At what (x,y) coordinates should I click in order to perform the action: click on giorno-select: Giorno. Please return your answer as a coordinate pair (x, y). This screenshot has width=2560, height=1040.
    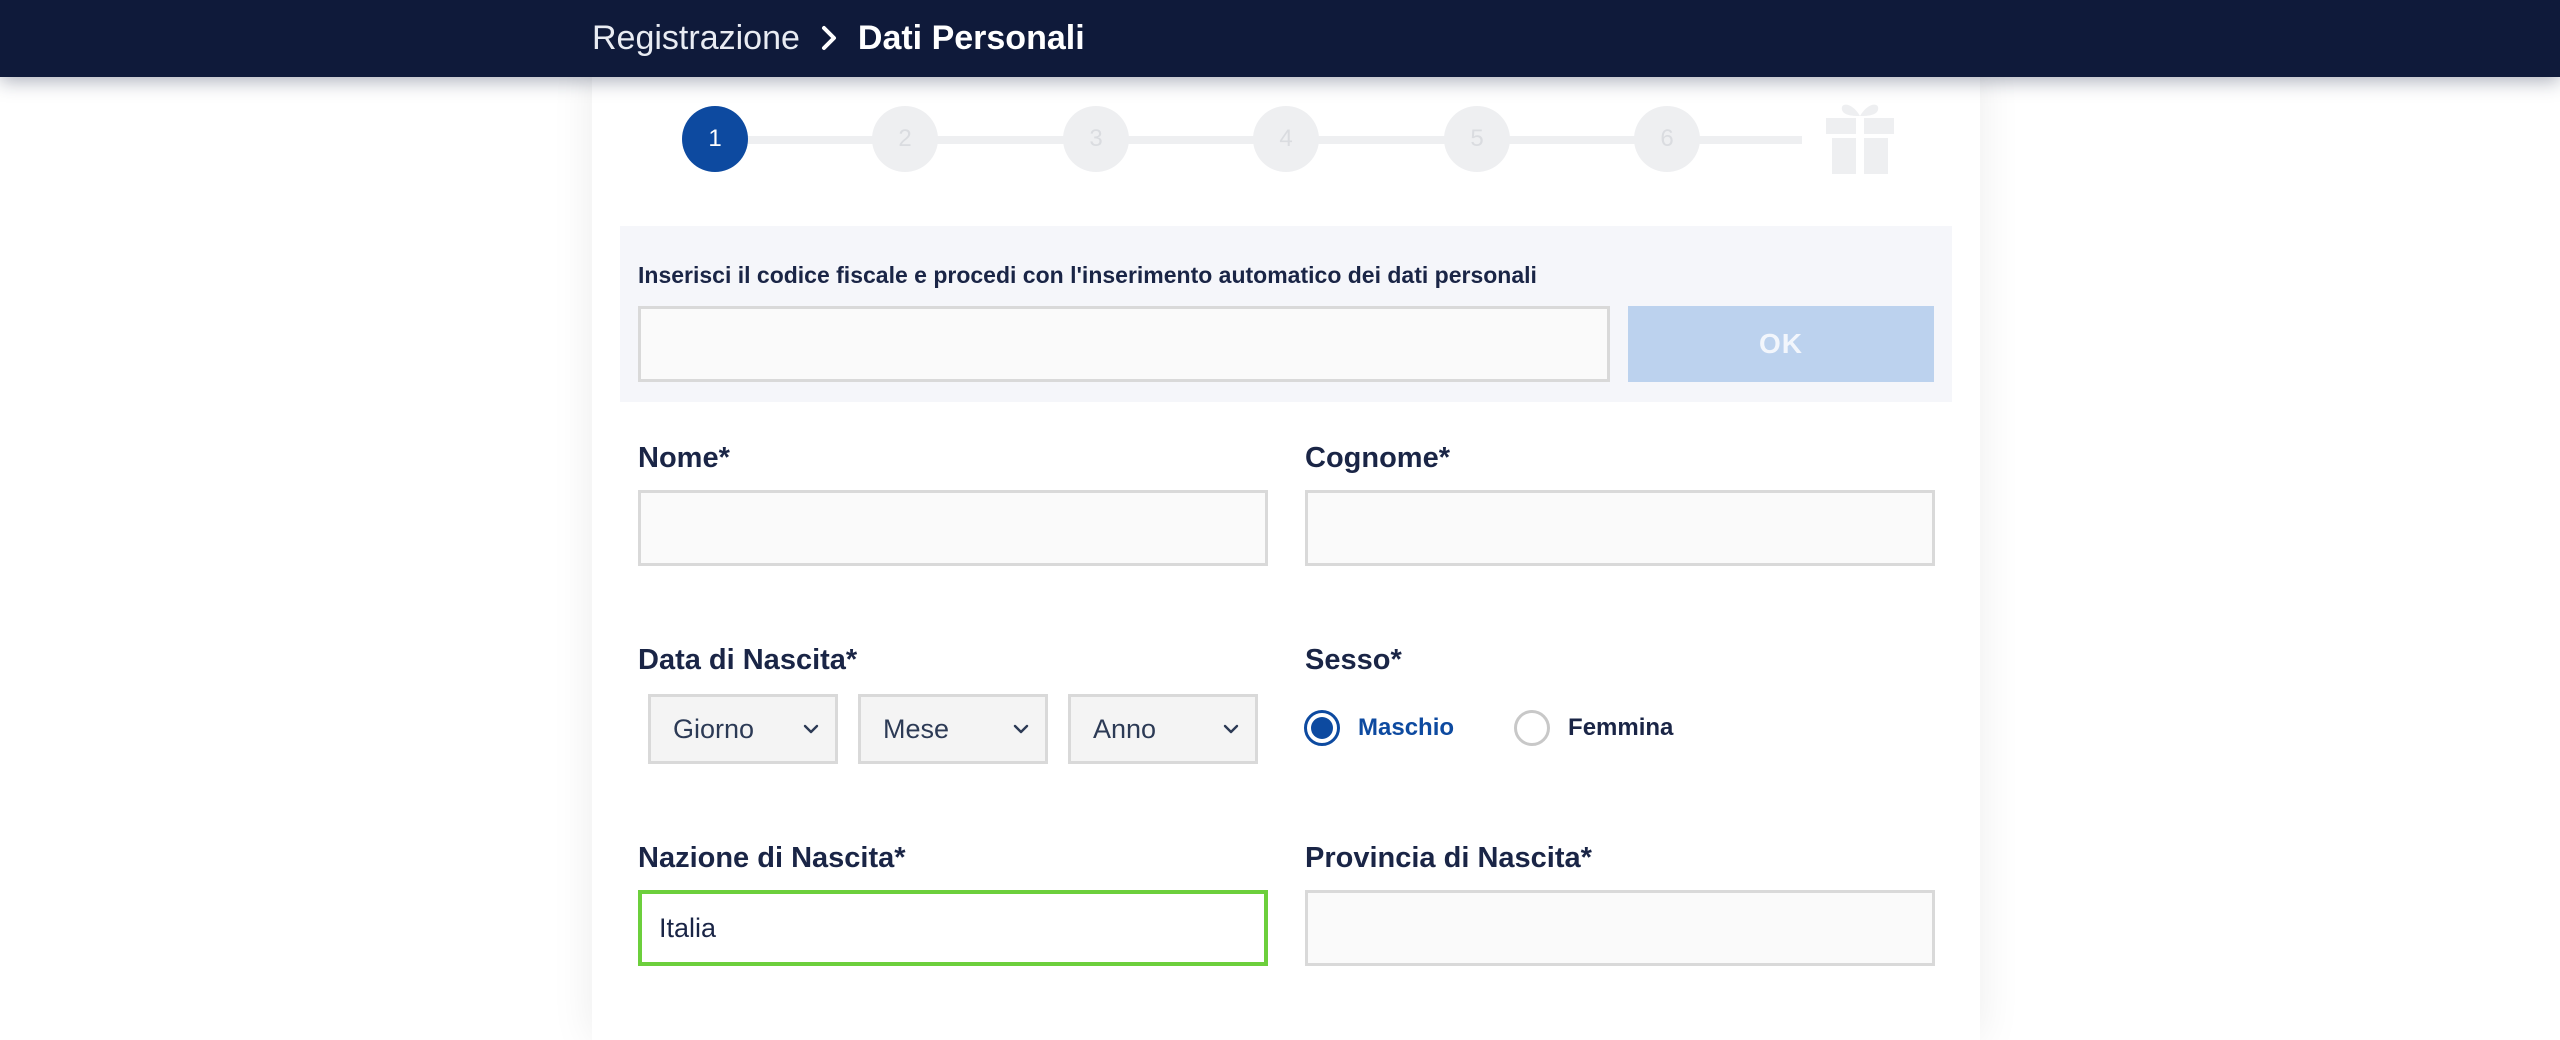
    Looking at the image, I should click on (743, 729).